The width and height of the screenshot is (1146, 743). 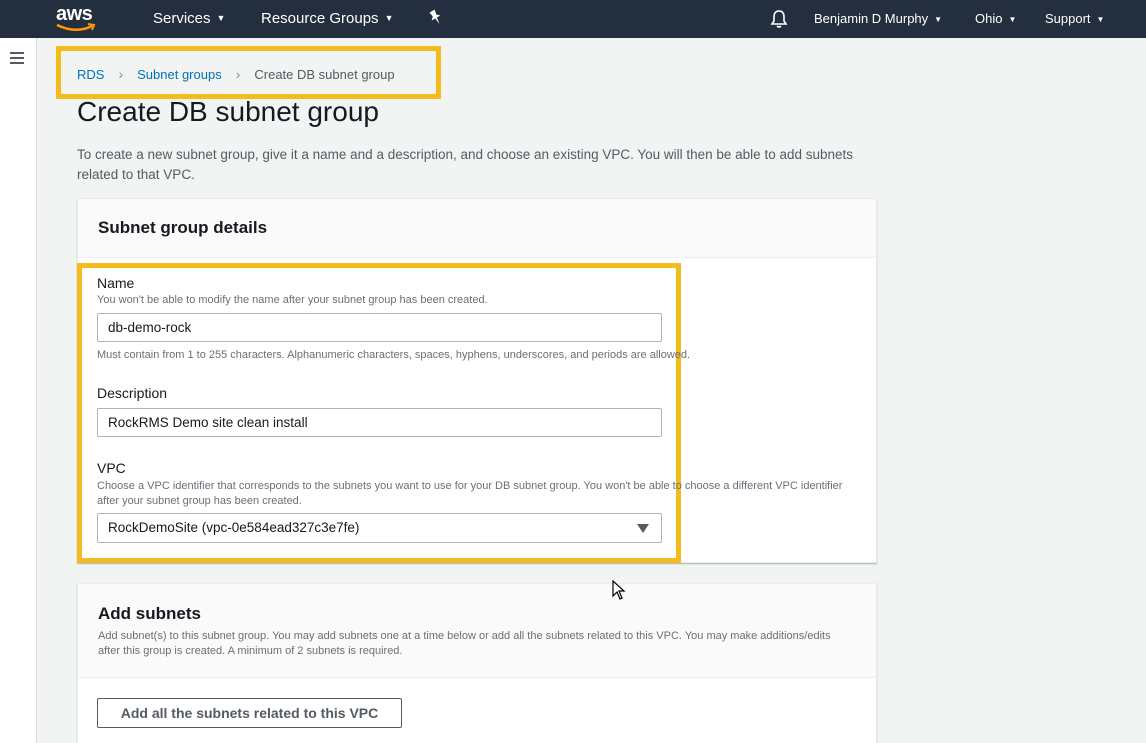 I want to click on breadcrumb: RDS › Subnet groups › Create DB subnet group, so click(x=236, y=74).